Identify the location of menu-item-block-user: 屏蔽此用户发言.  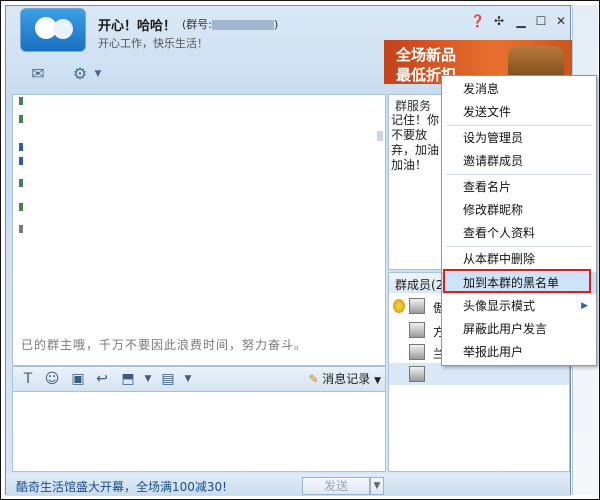
(519, 329).